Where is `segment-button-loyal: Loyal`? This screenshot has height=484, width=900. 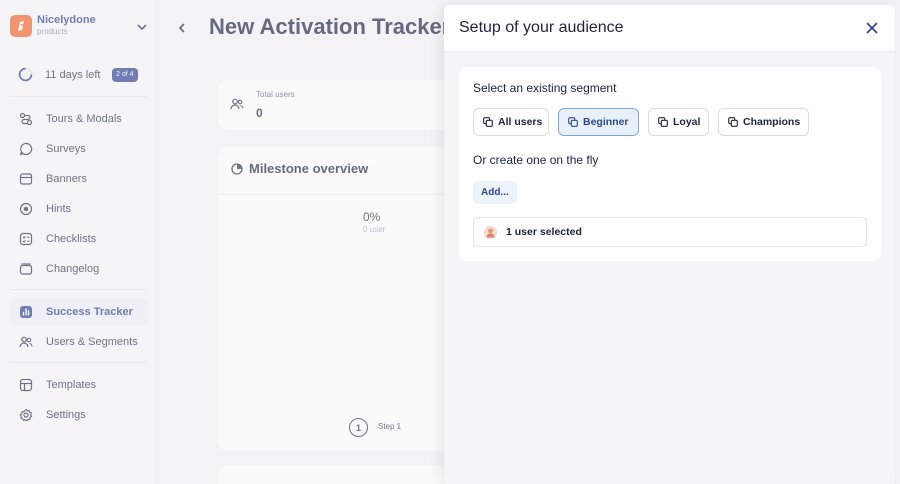
segment-button-loyal: Loyal is located at coordinates (678, 122).